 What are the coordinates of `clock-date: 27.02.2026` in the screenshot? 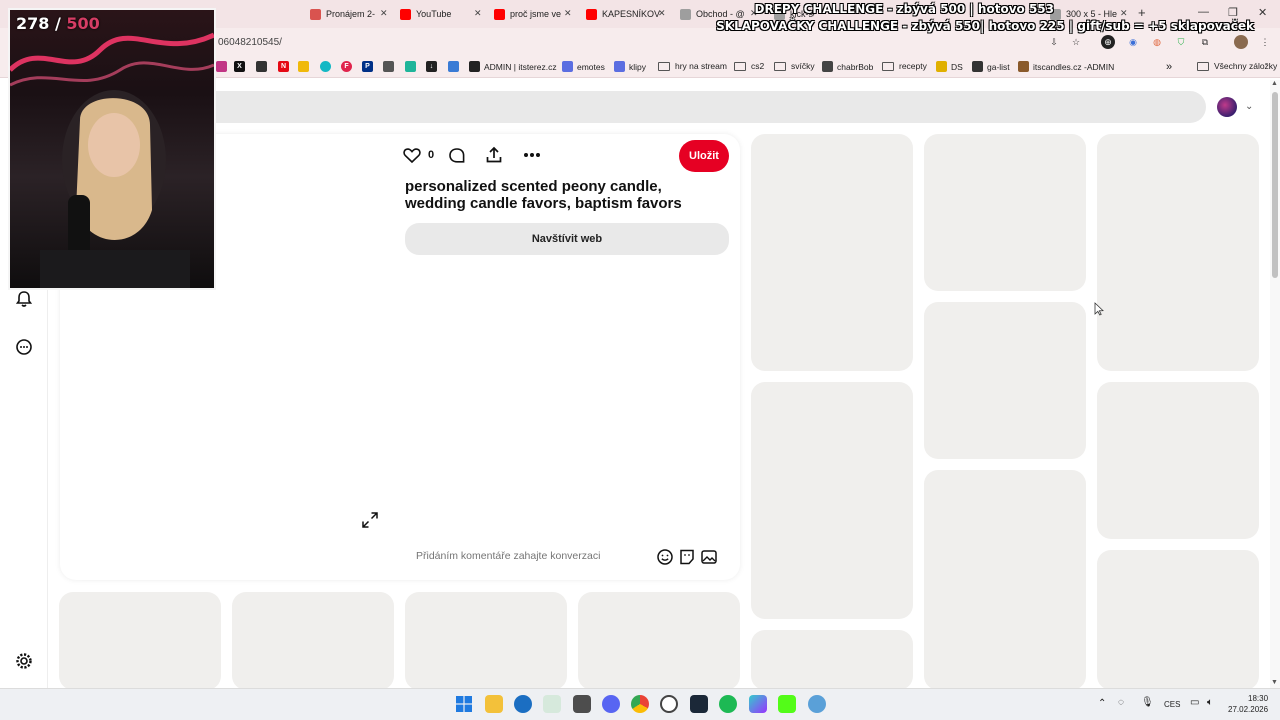 It's located at (1248, 709).